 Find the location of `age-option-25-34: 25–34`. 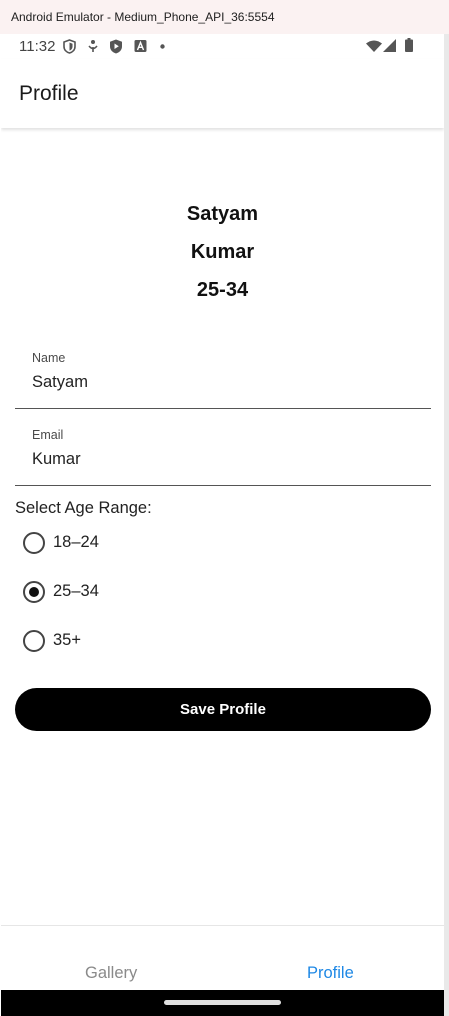

age-option-25-34: 25–34 is located at coordinates (121, 593).